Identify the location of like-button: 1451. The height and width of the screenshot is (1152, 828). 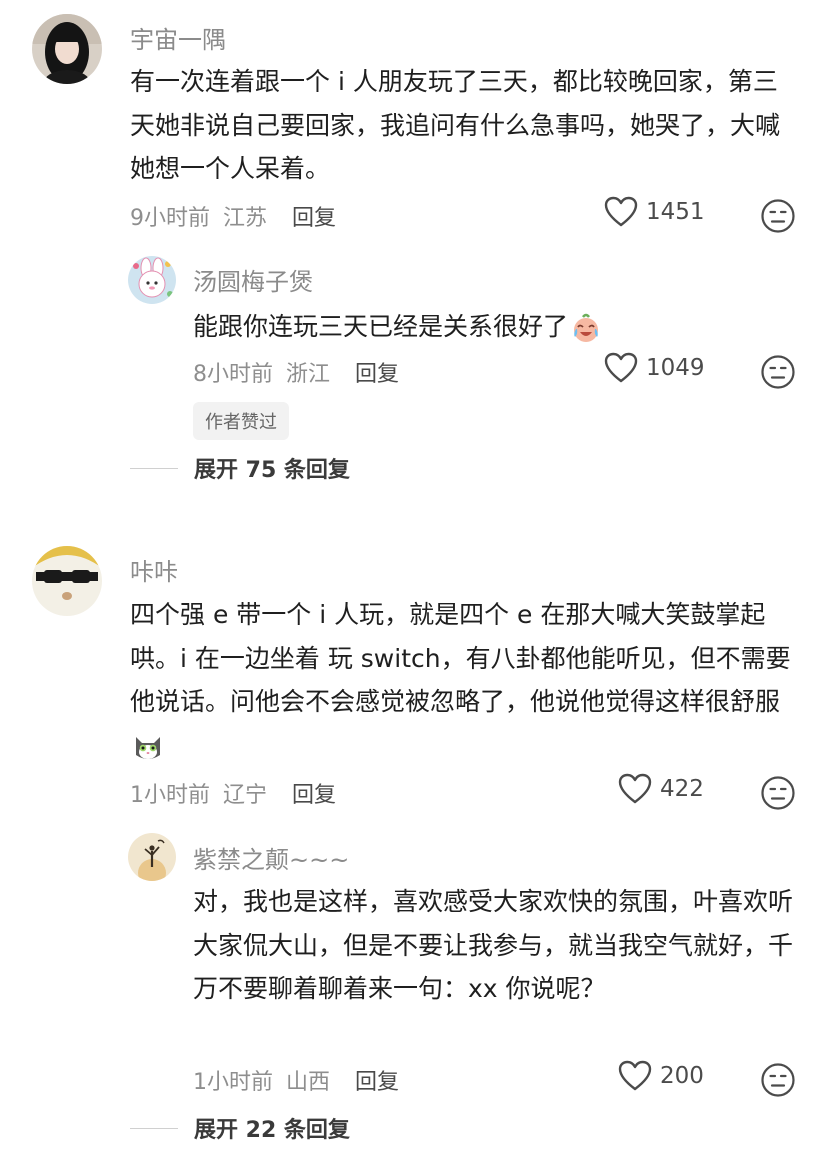
(654, 212).